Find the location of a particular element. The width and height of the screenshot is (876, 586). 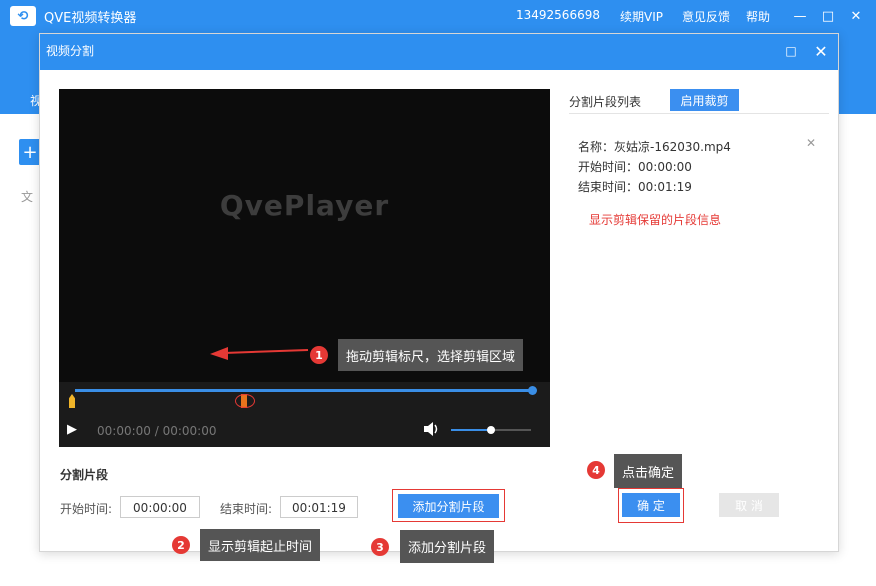

segment-start: 开始时间：00:00:00 is located at coordinates (635, 167).